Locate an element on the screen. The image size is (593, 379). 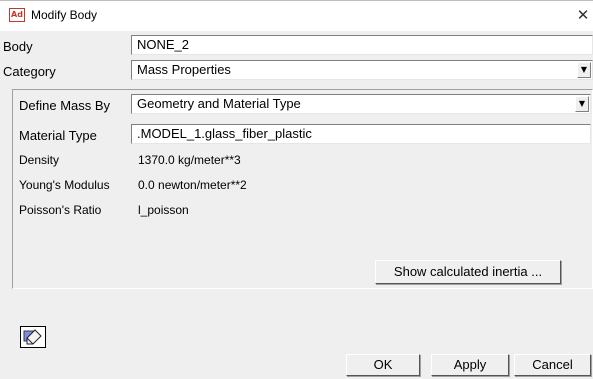
body-value: NONE_2 is located at coordinates (163, 44).